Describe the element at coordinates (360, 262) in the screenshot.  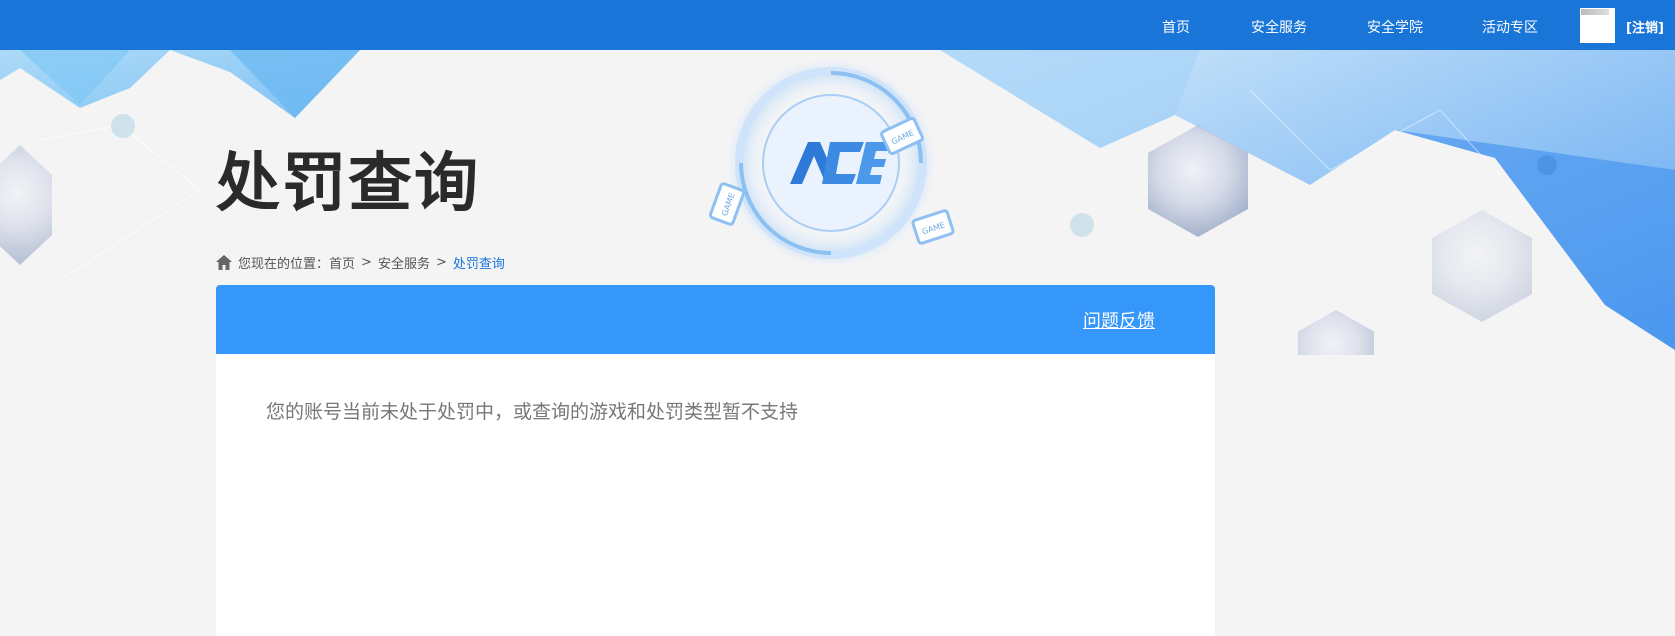
I see `breadcrumb: 您现在的位置： 首页 > 安全服务 > 处罚查询` at that location.